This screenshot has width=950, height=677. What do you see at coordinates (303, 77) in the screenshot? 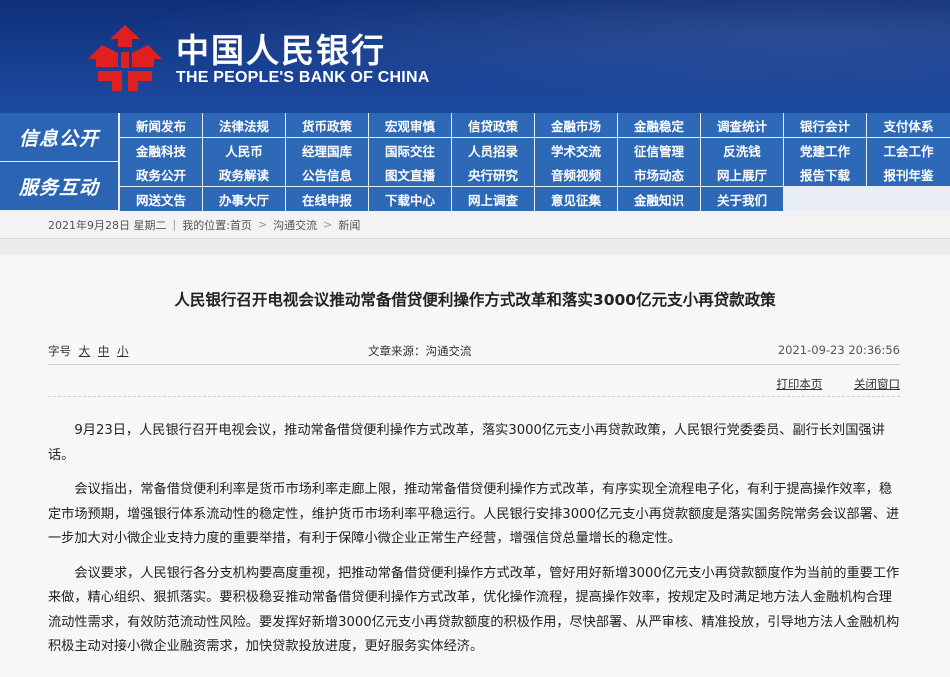
I see `site-title-en: THE PEOPLE'S BANK OF CHINA` at bounding box center [303, 77].